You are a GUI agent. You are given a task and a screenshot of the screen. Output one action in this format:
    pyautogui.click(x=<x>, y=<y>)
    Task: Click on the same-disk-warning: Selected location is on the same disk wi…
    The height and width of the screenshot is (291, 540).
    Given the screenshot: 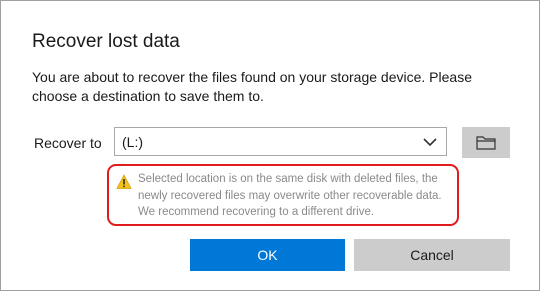 What is the action you would take?
    pyautogui.click(x=283, y=195)
    